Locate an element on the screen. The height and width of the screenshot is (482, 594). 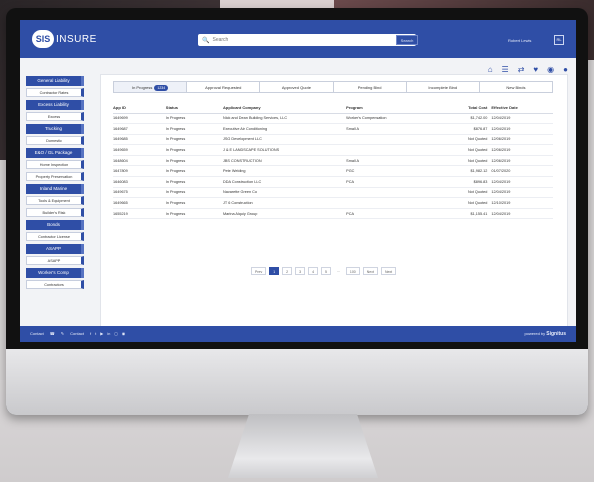
page-button: Prev is located at coordinates (259, 271).